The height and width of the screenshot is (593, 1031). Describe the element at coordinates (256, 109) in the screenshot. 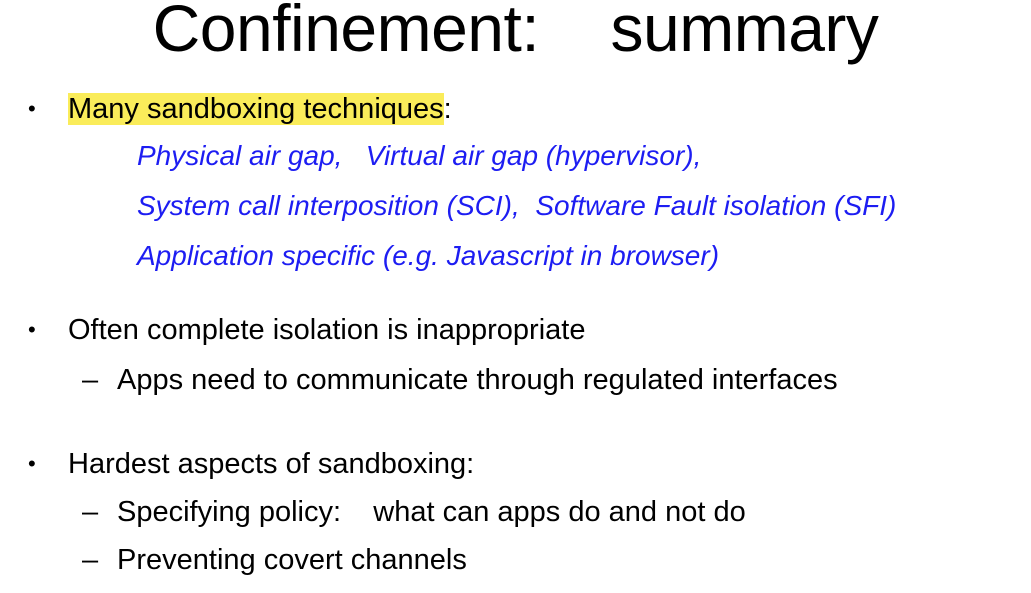

I see `highlighted-phrase: Many sandboxing techniques` at that location.